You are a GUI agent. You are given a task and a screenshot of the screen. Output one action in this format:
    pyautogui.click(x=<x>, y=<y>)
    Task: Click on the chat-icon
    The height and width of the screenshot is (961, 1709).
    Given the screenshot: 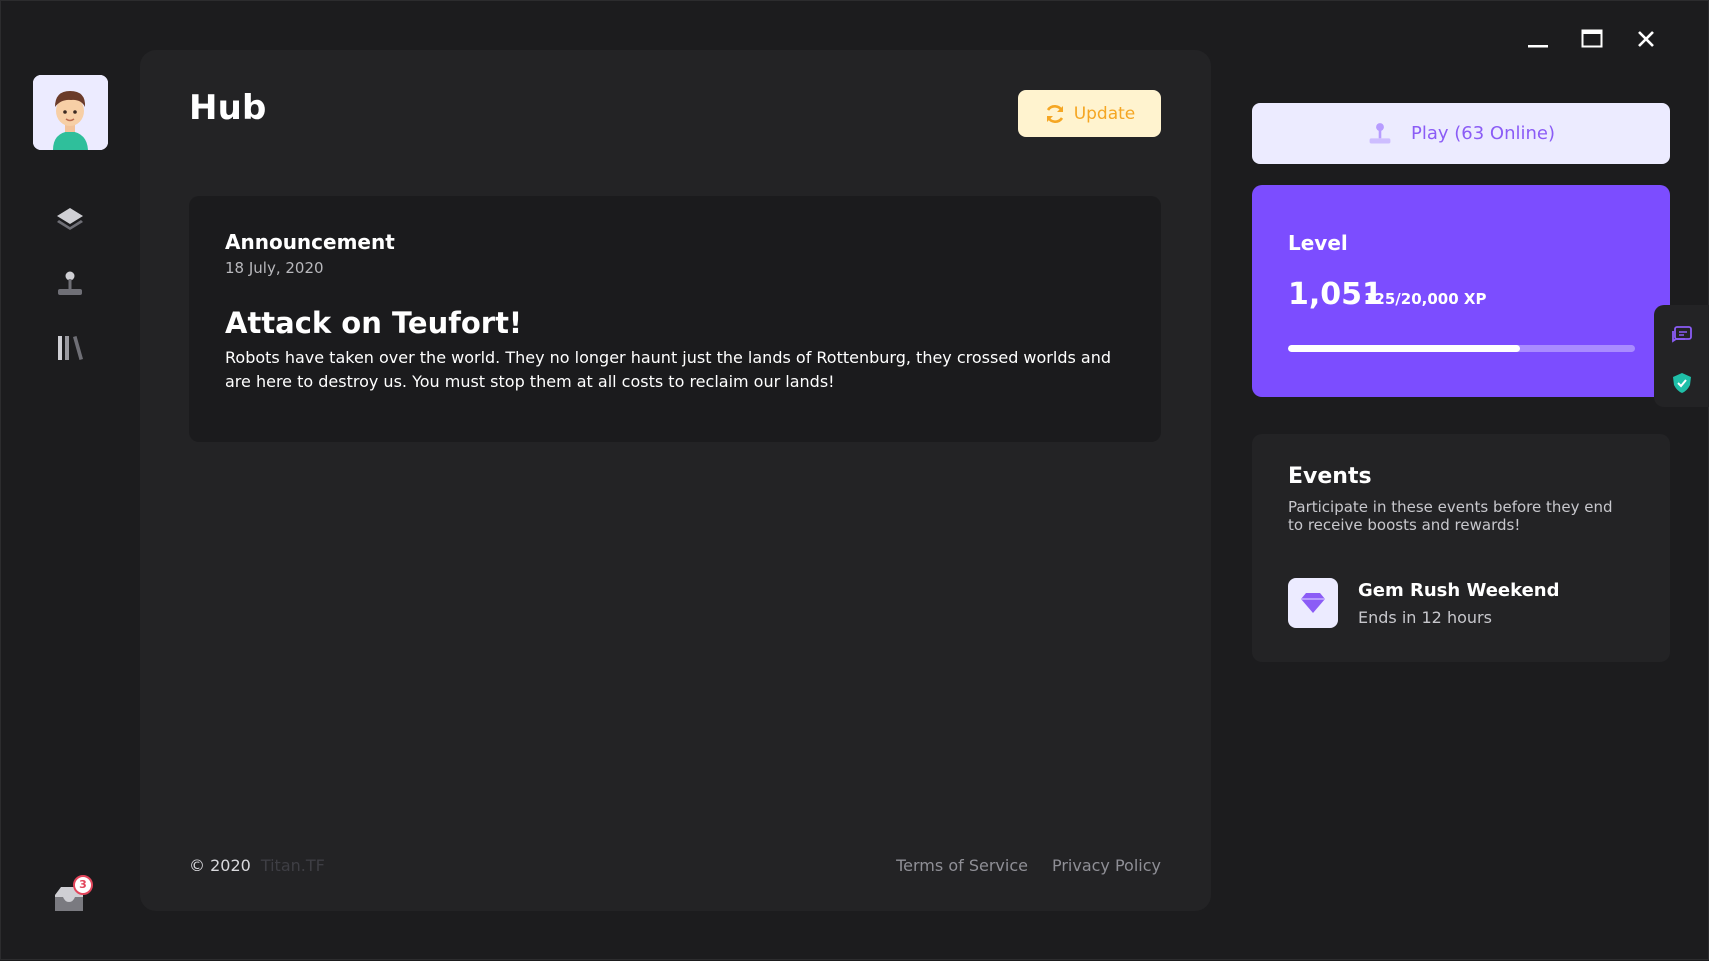 What is the action you would take?
    pyautogui.click(x=1682, y=334)
    